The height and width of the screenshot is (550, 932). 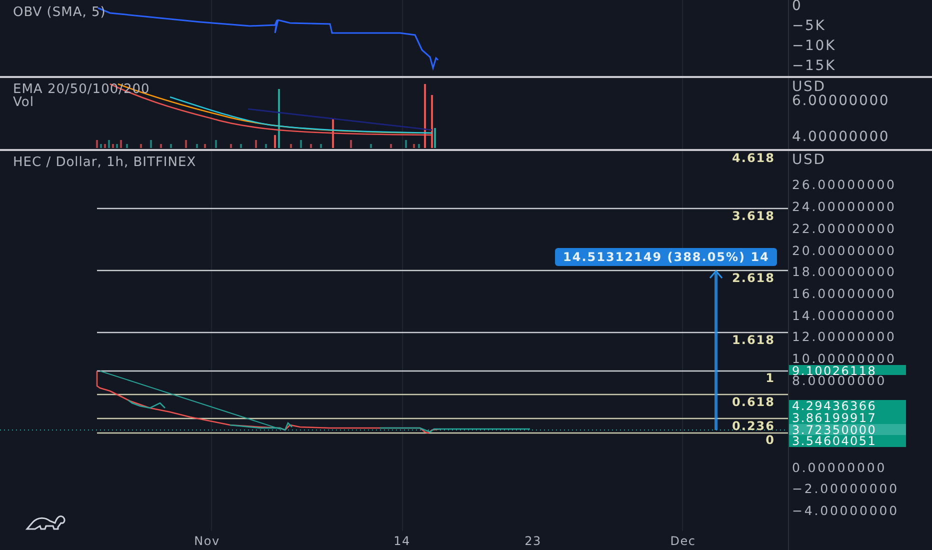 I want to click on fib-level-label: 4.618, so click(x=753, y=158).